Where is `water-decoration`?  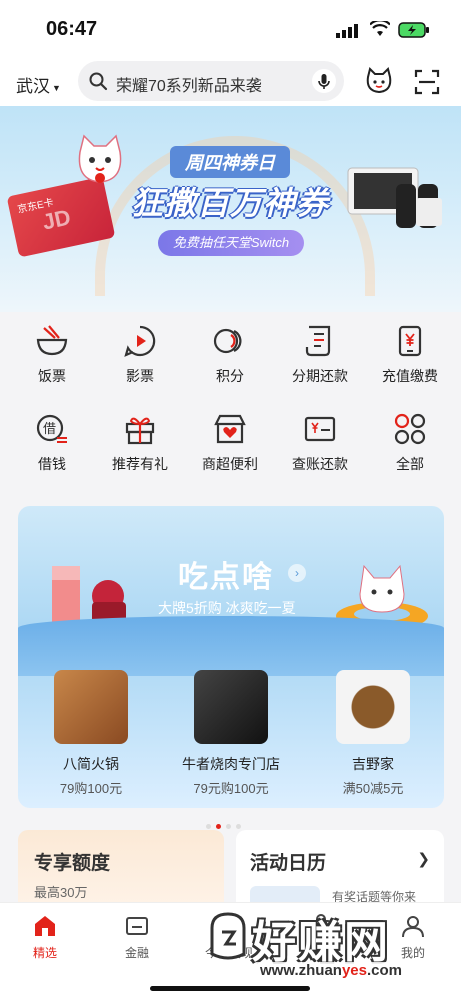
water-decoration is located at coordinates (231, 646).